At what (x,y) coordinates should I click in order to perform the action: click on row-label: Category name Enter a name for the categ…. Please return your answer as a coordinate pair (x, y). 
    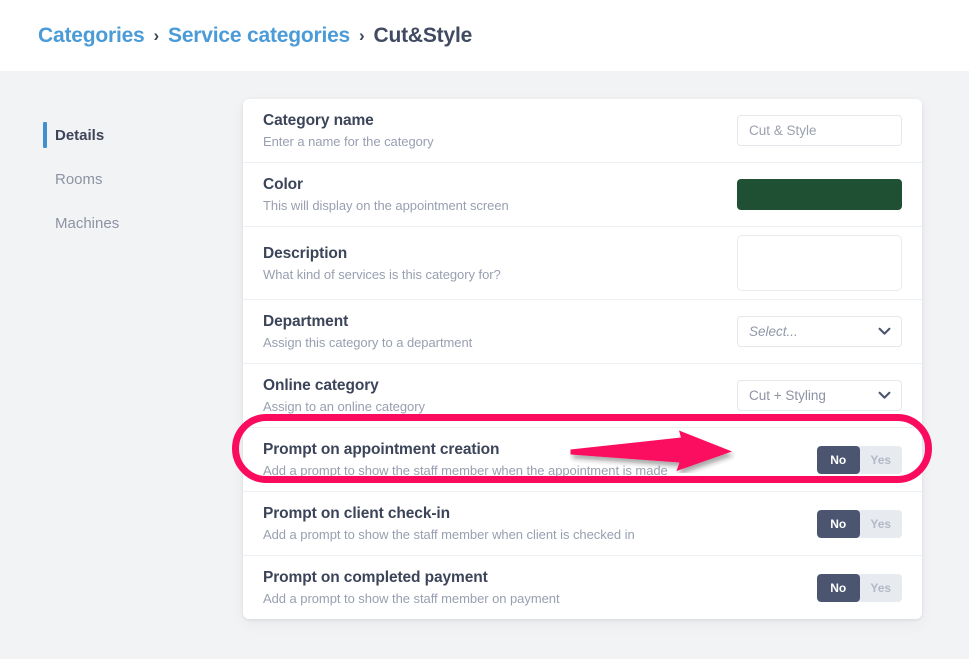
    Looking at the image, I should click on (348, 130).